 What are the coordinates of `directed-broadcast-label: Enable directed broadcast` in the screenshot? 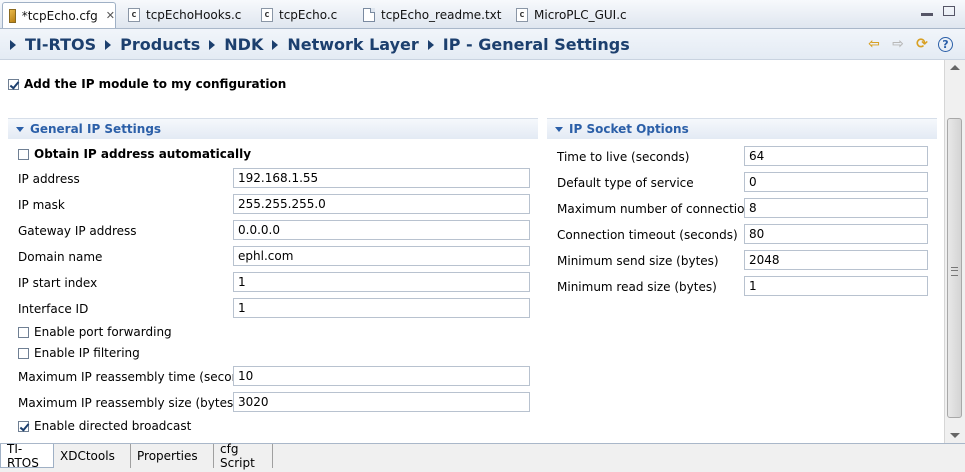 It's located at (113, 426).